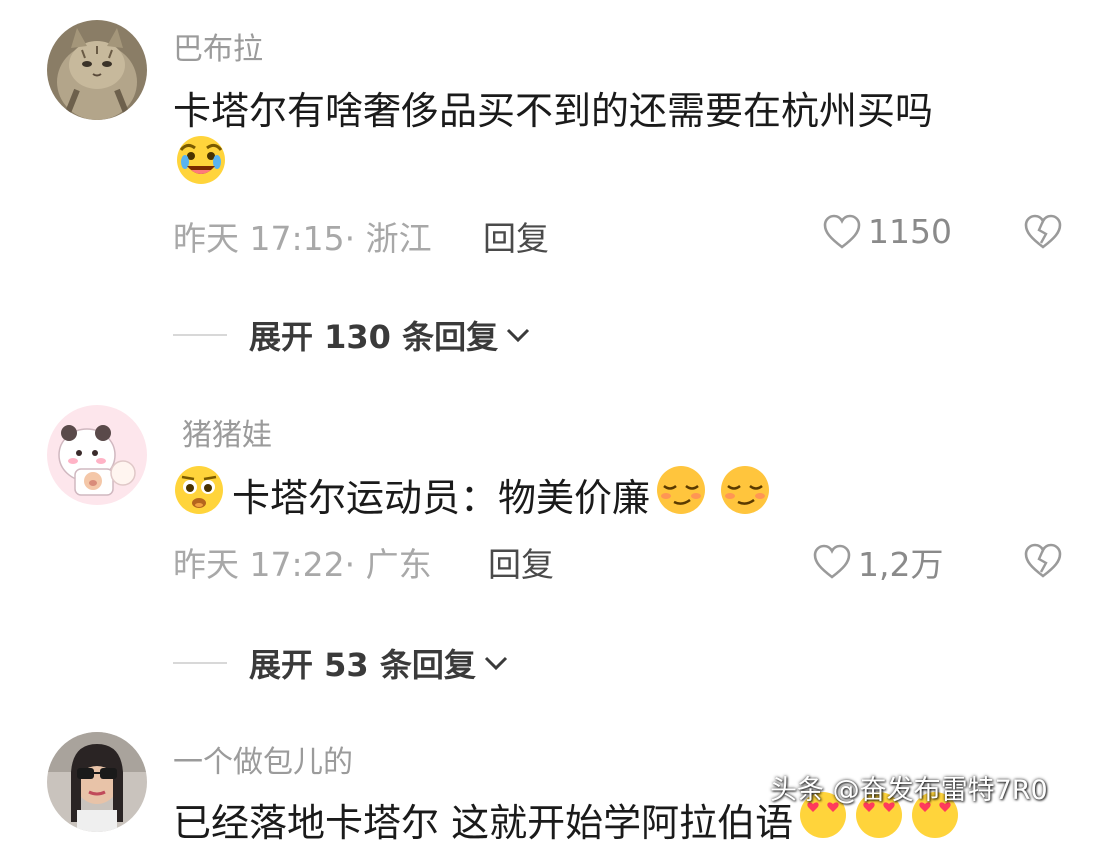  I want to click on comment-text-content: 已经落地卡塔尔 这就开始学阿拉伯语, so click(483, 823).